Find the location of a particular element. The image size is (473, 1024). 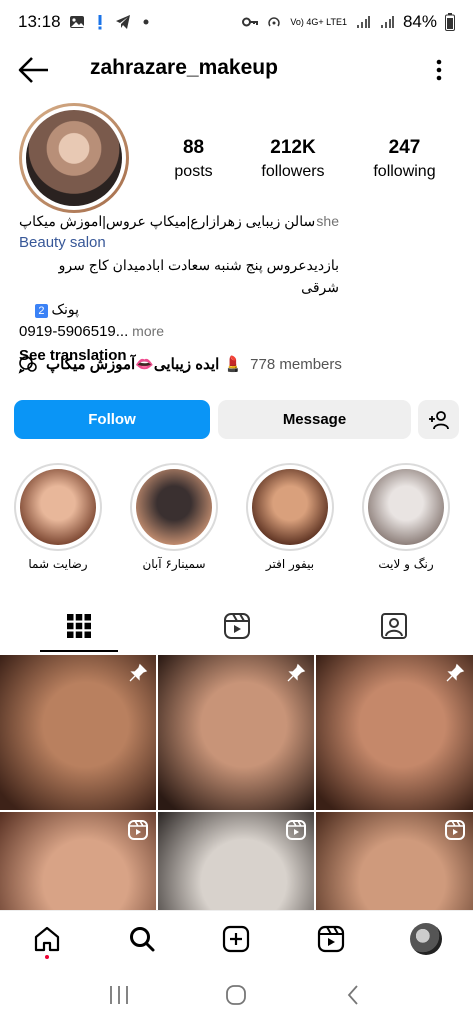

bio-category: Beauty salon is located at coordinates (239, 243).